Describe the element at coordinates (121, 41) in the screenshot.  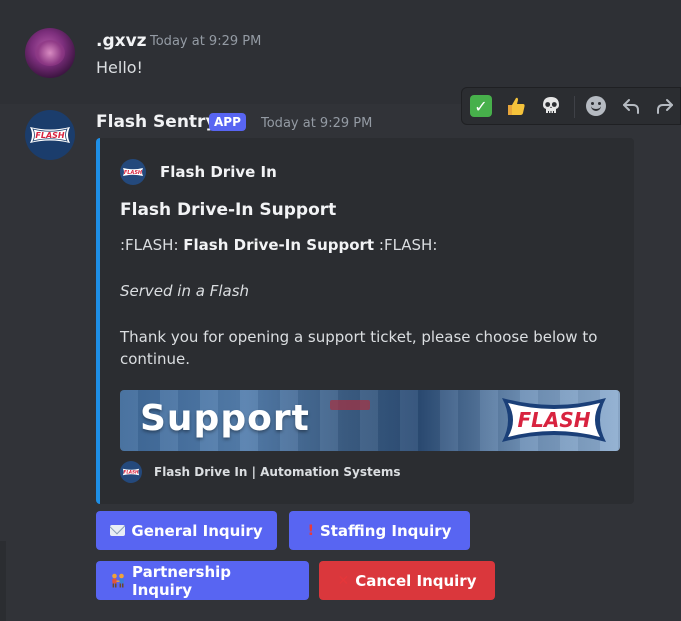
I see `username: .gxvz` at that location.